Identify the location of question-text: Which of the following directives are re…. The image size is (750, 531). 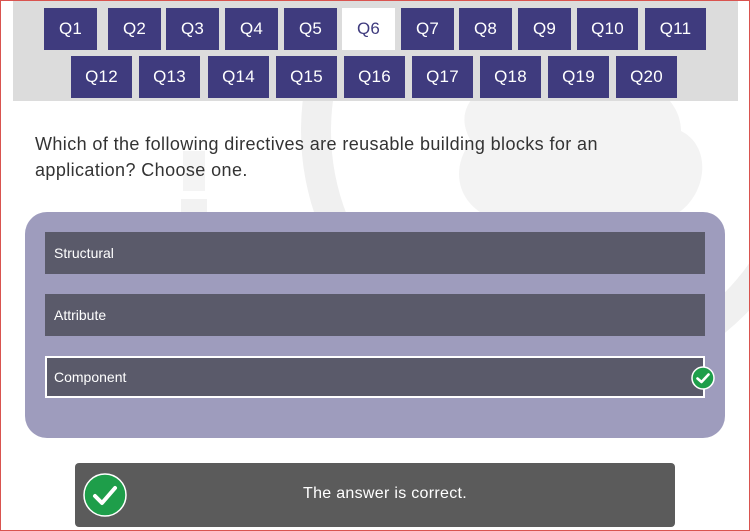
(316, 157).